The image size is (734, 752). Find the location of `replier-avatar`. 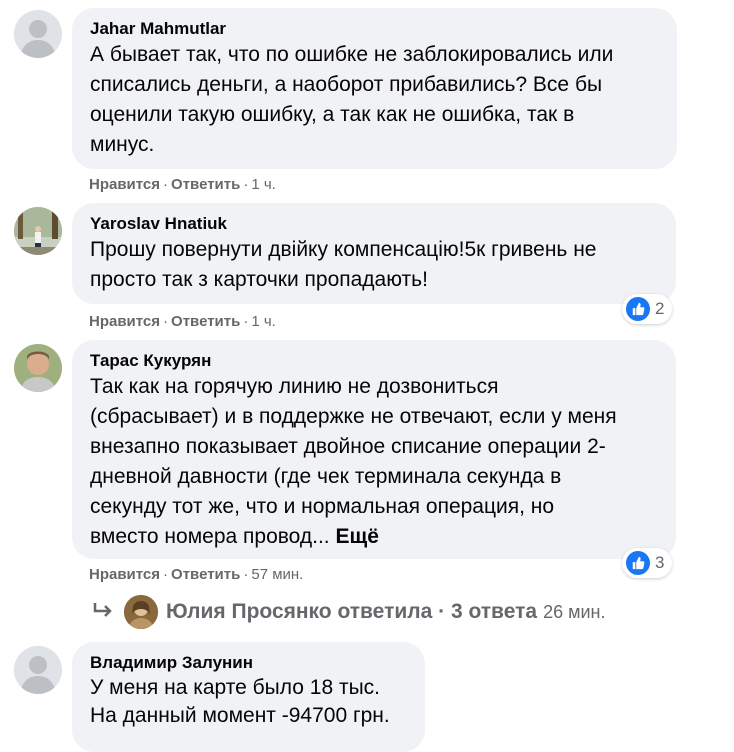

replier-avatar is located at coordinates (141, 612).